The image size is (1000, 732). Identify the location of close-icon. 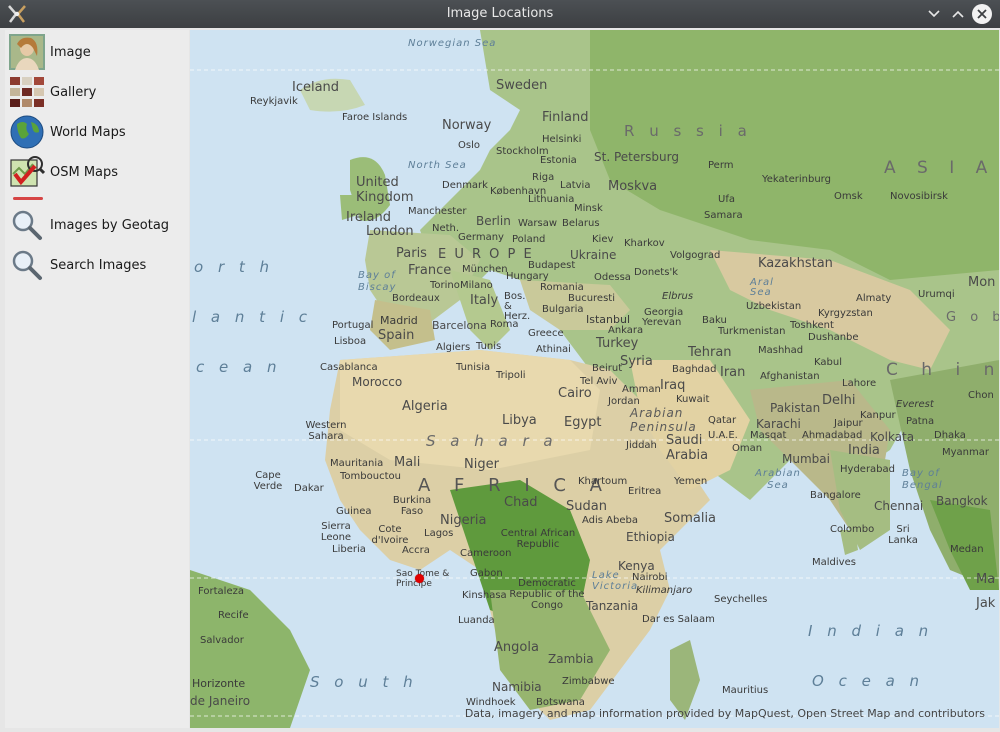
(982, 14).